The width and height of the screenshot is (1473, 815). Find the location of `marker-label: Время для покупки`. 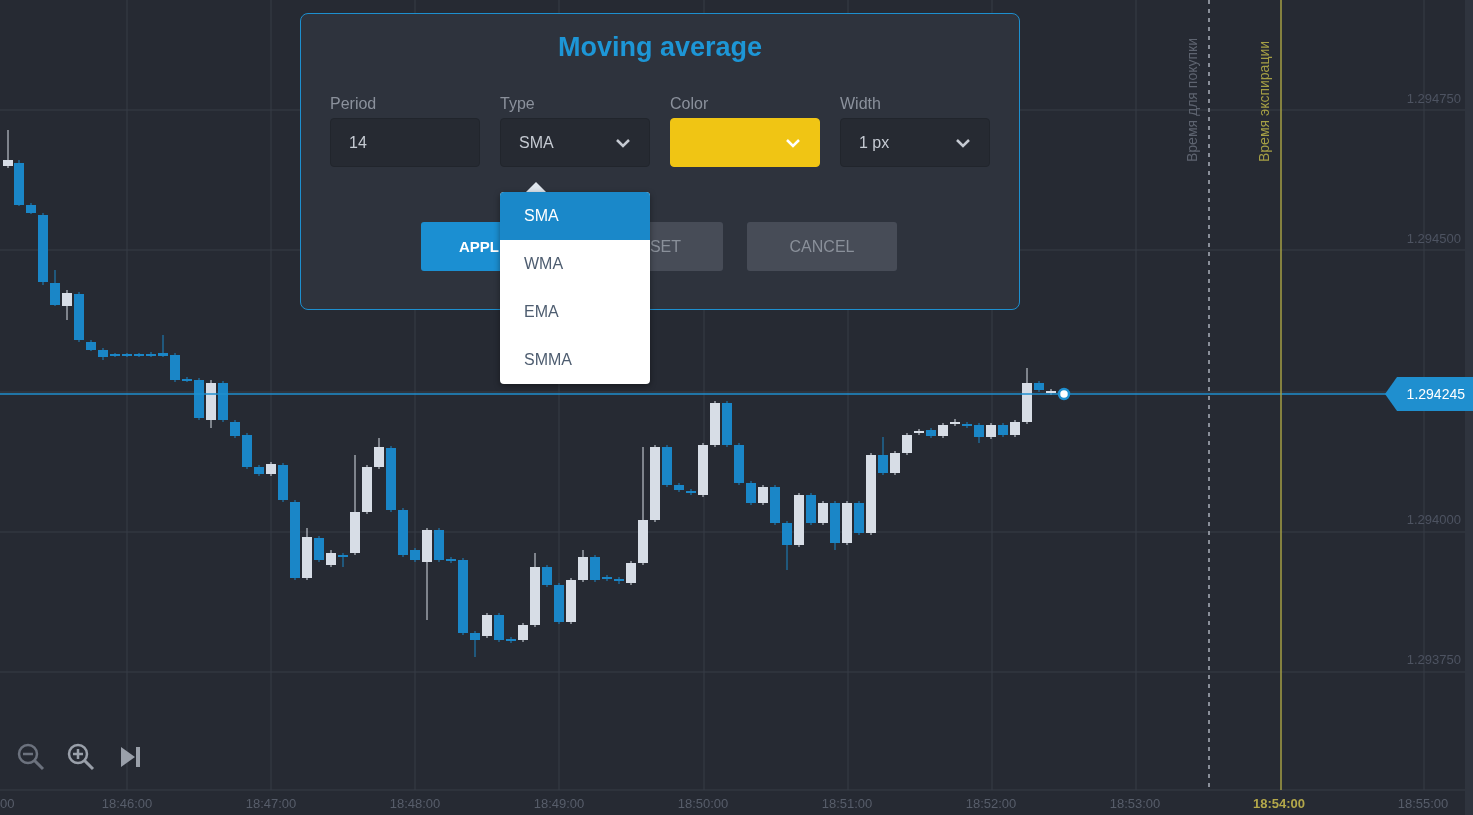

marker-label: Время для покупки is located at coordinates (1192, 100).